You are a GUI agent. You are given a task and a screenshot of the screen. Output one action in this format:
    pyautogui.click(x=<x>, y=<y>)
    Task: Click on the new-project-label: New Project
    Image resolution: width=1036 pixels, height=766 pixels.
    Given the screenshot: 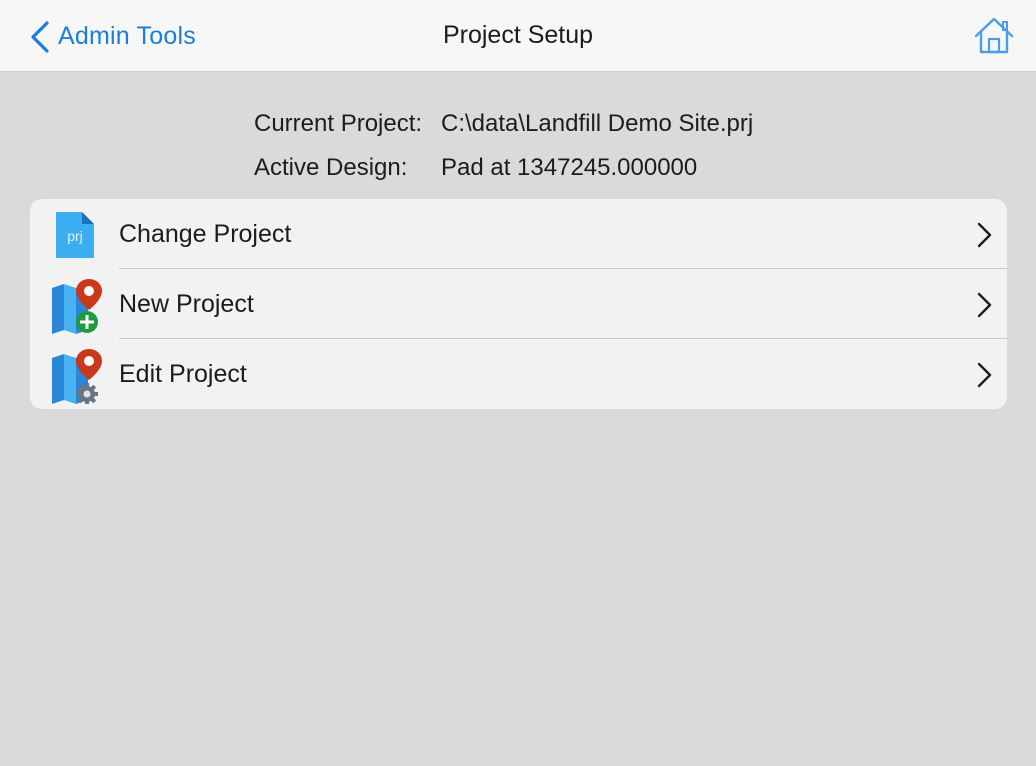 What is the action you would take?
    pyautogui.click(x=186, y=304)
    